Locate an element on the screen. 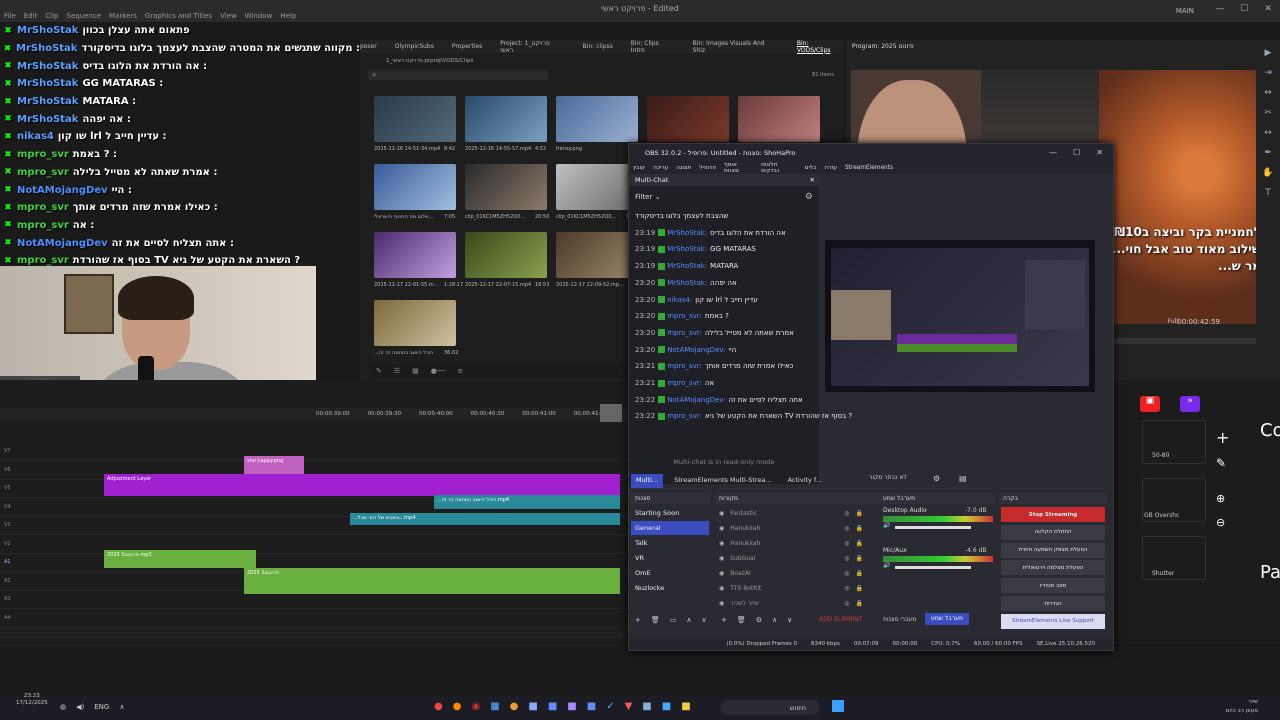 This screenshot has height=720, width=1280. obs-control-button: Stop Streaming is located at coordinates (1053, 514).